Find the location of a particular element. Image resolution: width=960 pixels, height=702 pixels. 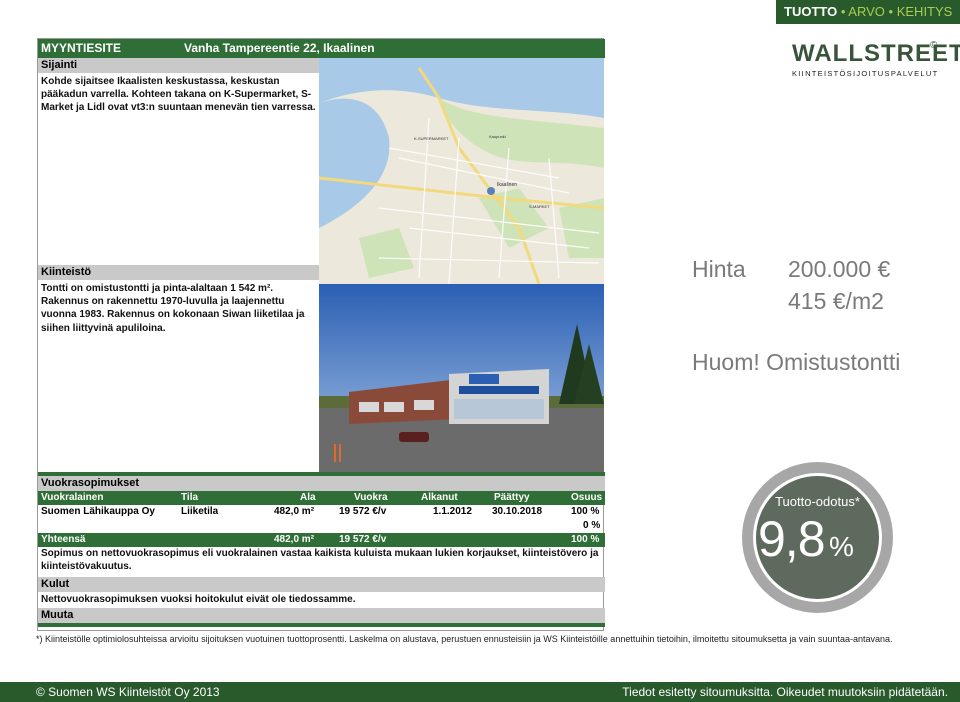

brochure-type: MYYNTIESITE is located at coordinates (81, 48).